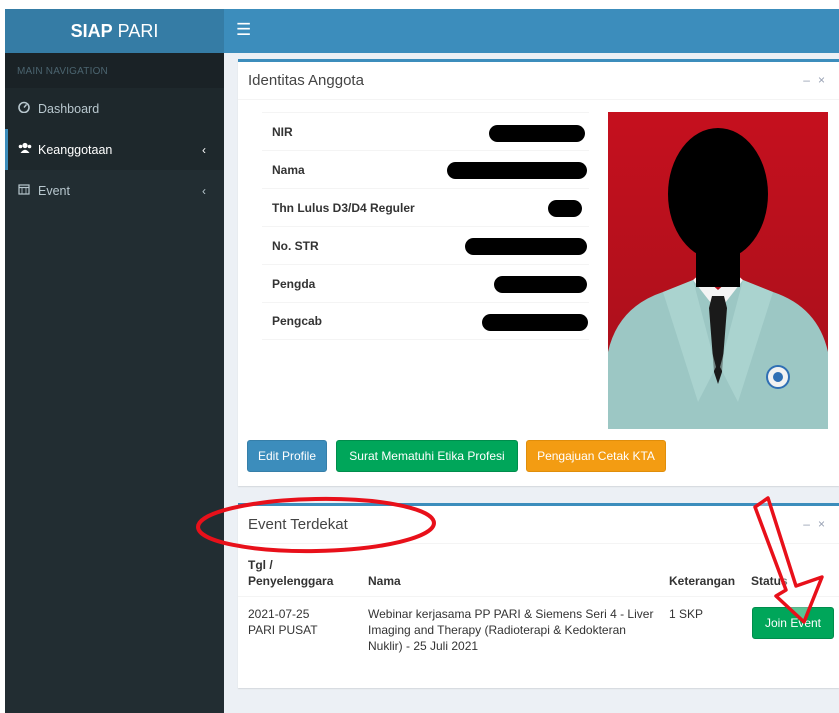 The height and width of the screenshot is (713, 839). I want to click on header-line: Tgl /, so click(260, 565).